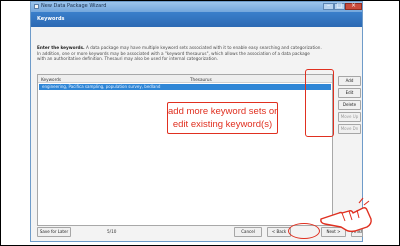  What do you see at coordinates (54, 232) in the screenshot?
I see `save-for-later-button: Save for Later` at bounding box center [54, 232].